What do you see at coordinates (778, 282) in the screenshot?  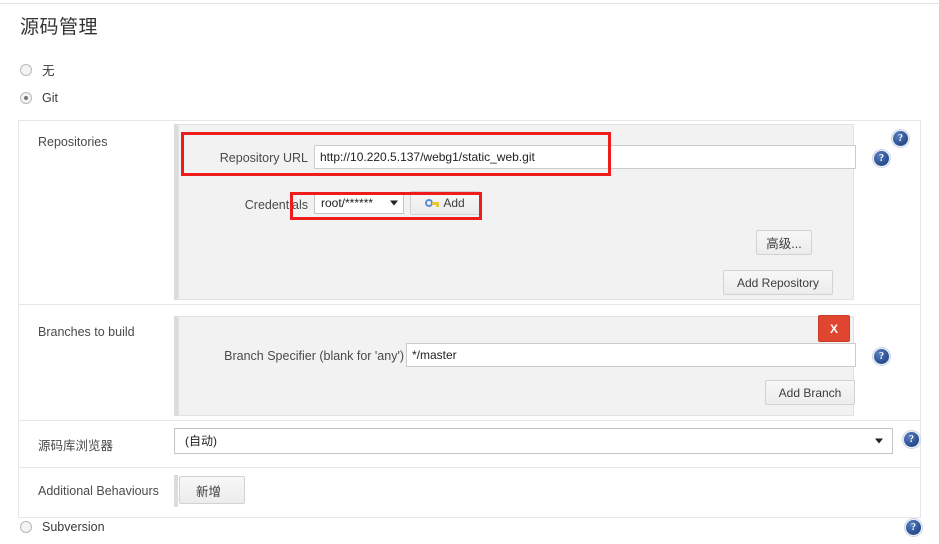 I see `add-repository-button: Add Repository` at bounding box center [778, 282].